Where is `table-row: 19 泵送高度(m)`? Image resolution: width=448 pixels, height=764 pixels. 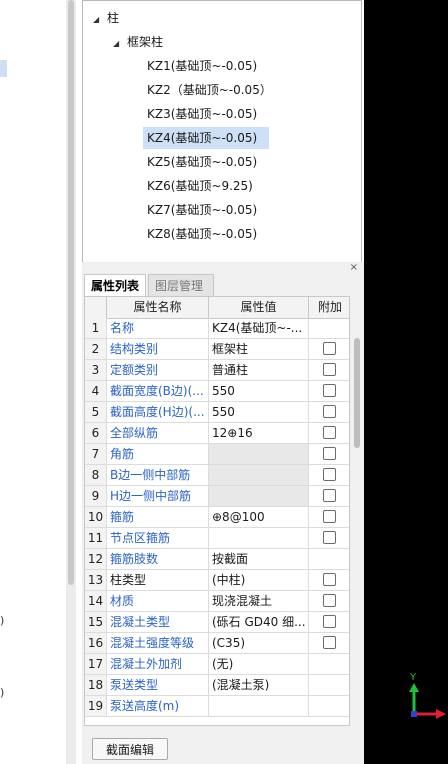 table-row: 19 泵送高度(m) is located at coordinates (217, 706).